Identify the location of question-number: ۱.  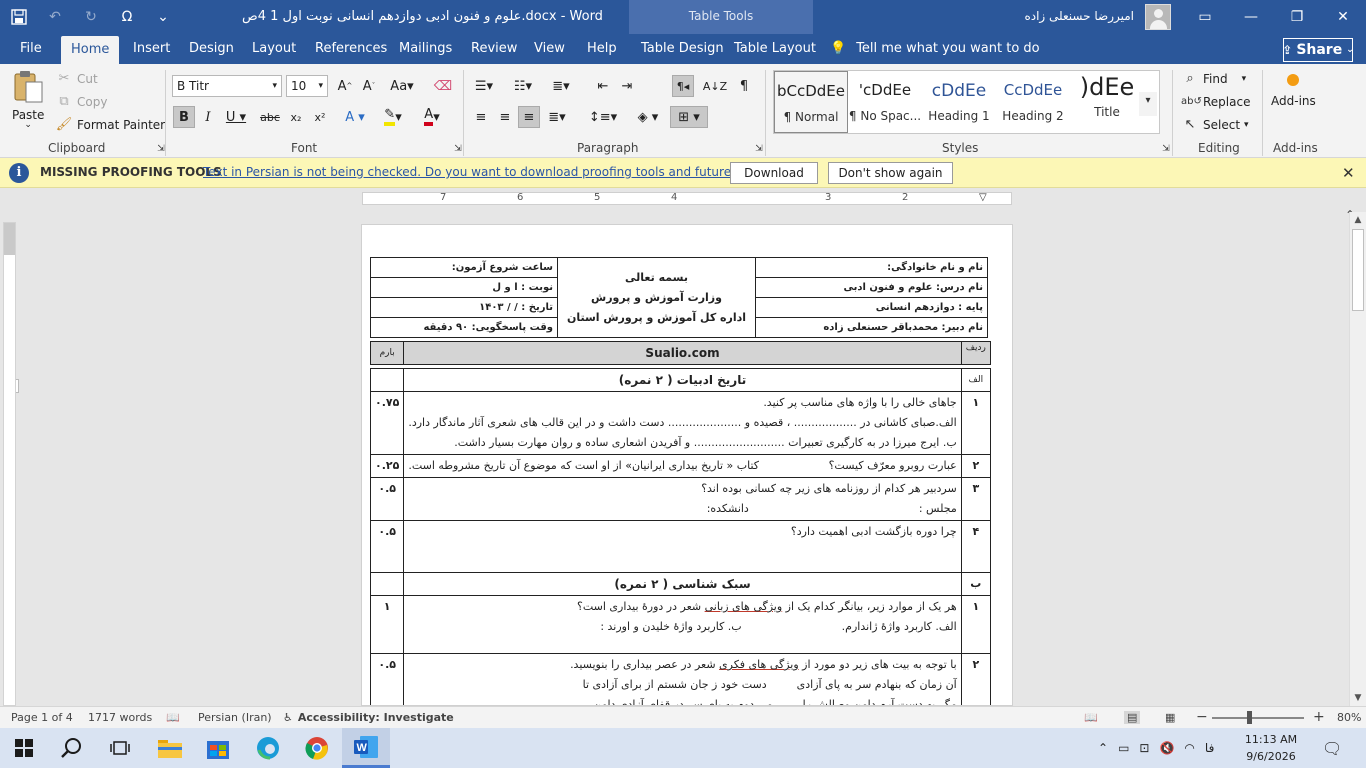
(975, 624).